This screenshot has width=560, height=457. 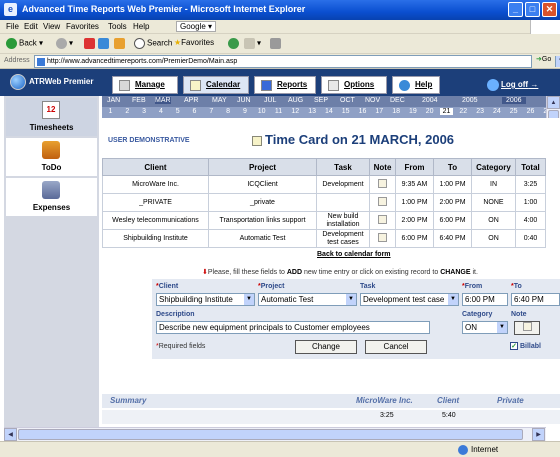 What do you see at coordinates (90, 43) in the screenshot?
I see `stop-icon` at bounding box center [90, 43].